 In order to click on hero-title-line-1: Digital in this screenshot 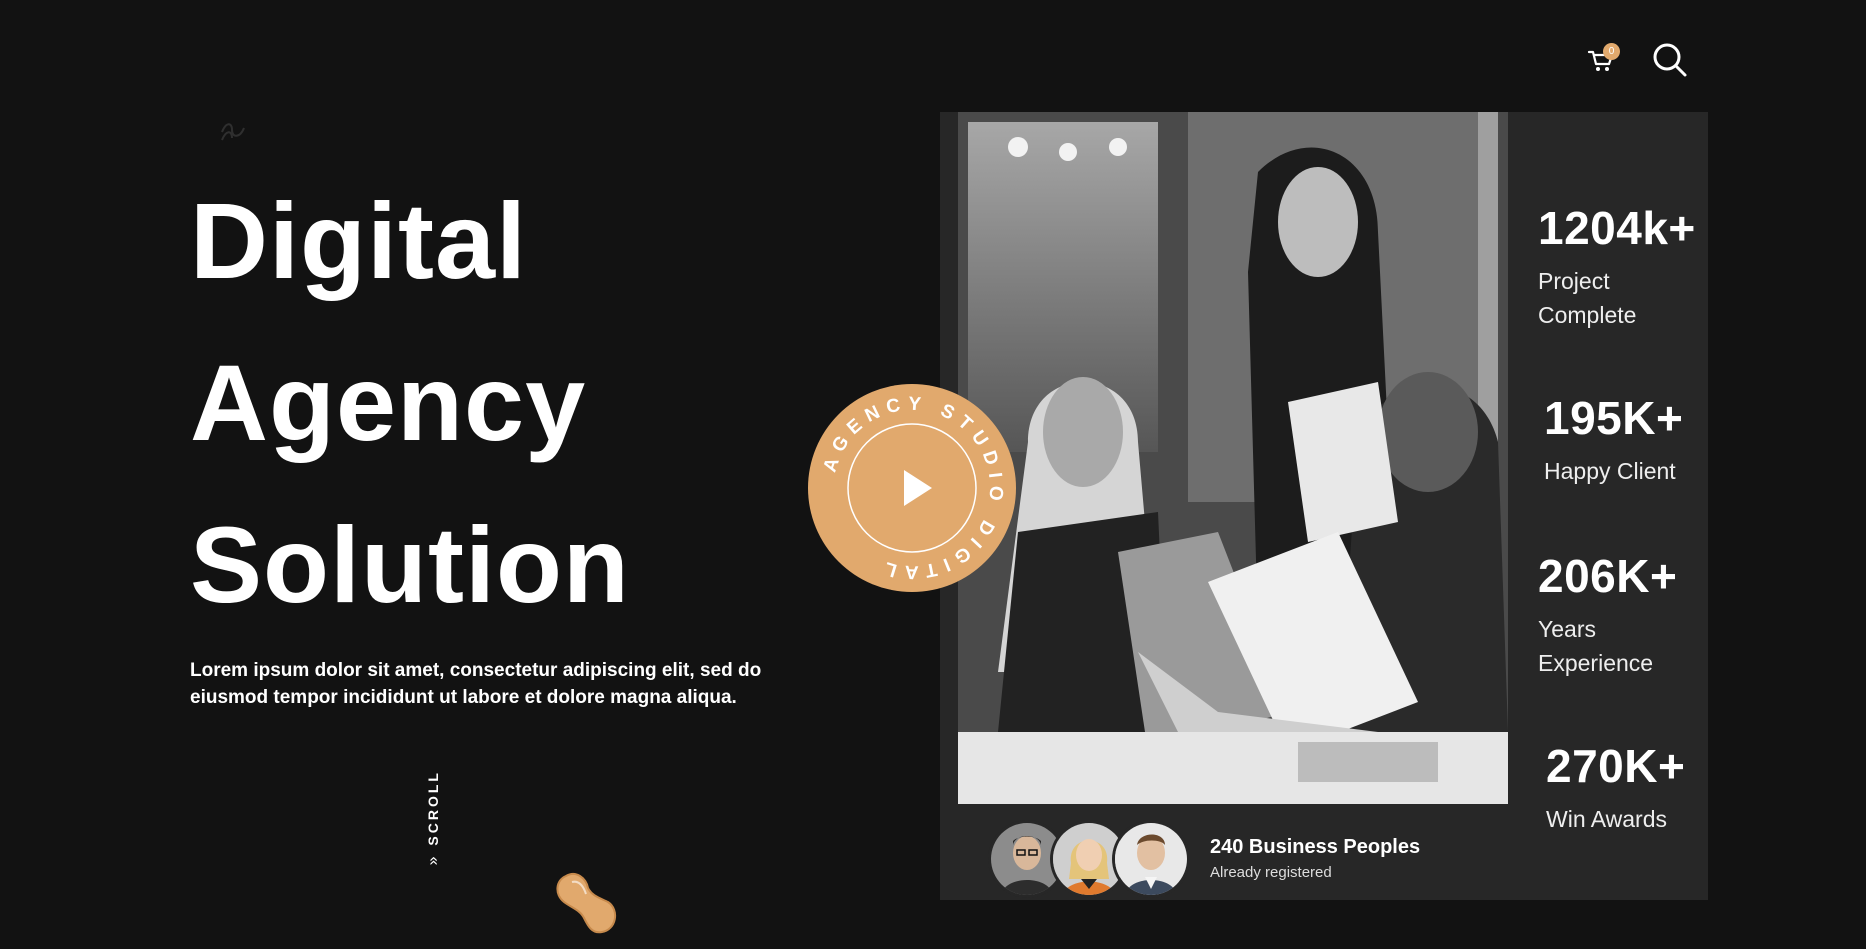, I will do `click(359, 240)`.